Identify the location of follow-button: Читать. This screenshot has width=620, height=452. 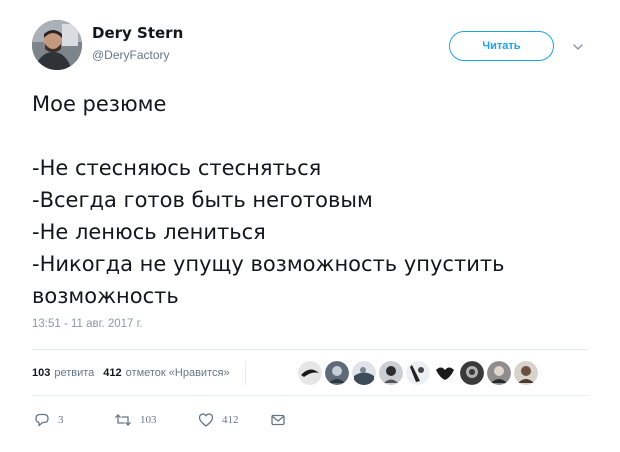
(501, 46).